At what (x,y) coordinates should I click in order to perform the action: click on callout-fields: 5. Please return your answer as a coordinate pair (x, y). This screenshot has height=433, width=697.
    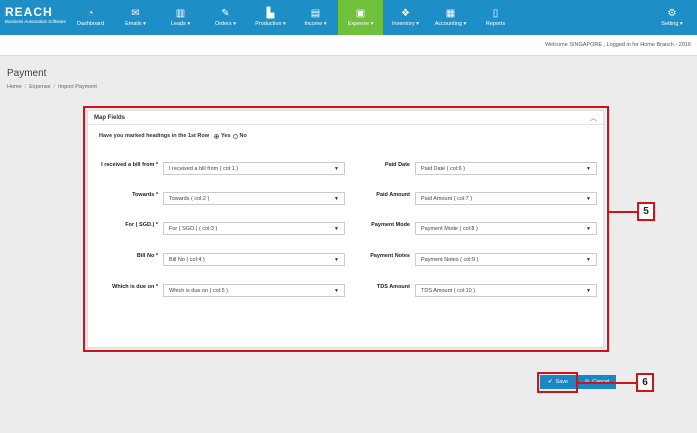
    Looking at the image, I should click on (646, 211).